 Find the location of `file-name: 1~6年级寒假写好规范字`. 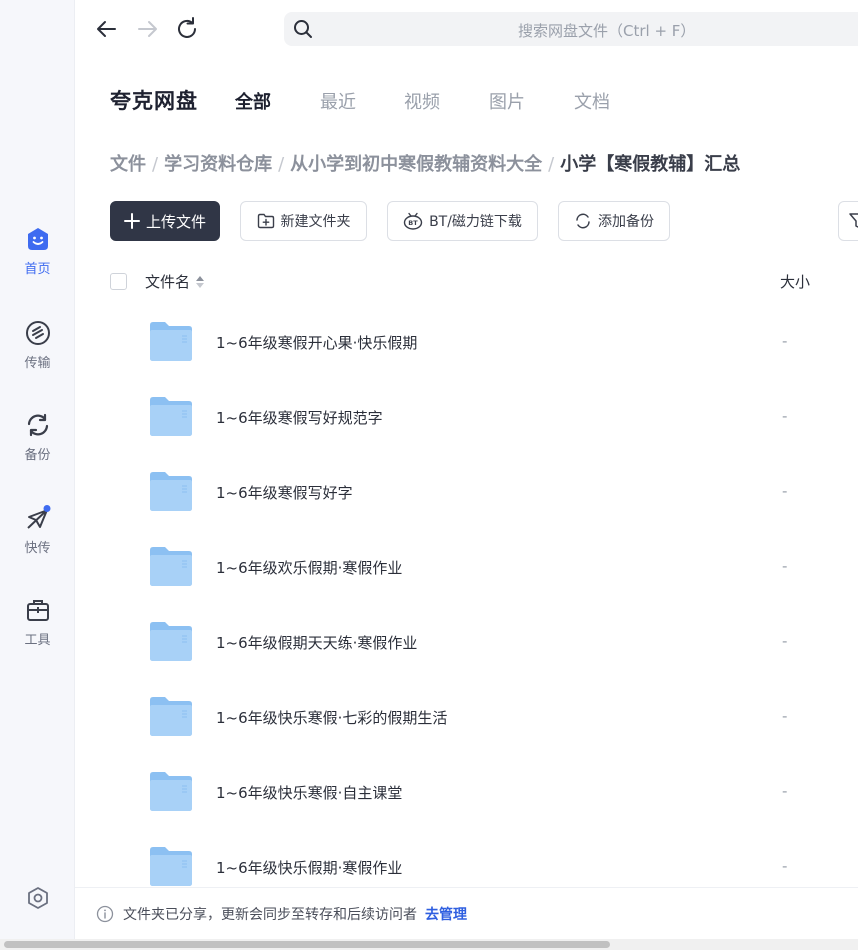

file-name: 1~6年级寒假写好规范字 is located at coordinates (299, 417).